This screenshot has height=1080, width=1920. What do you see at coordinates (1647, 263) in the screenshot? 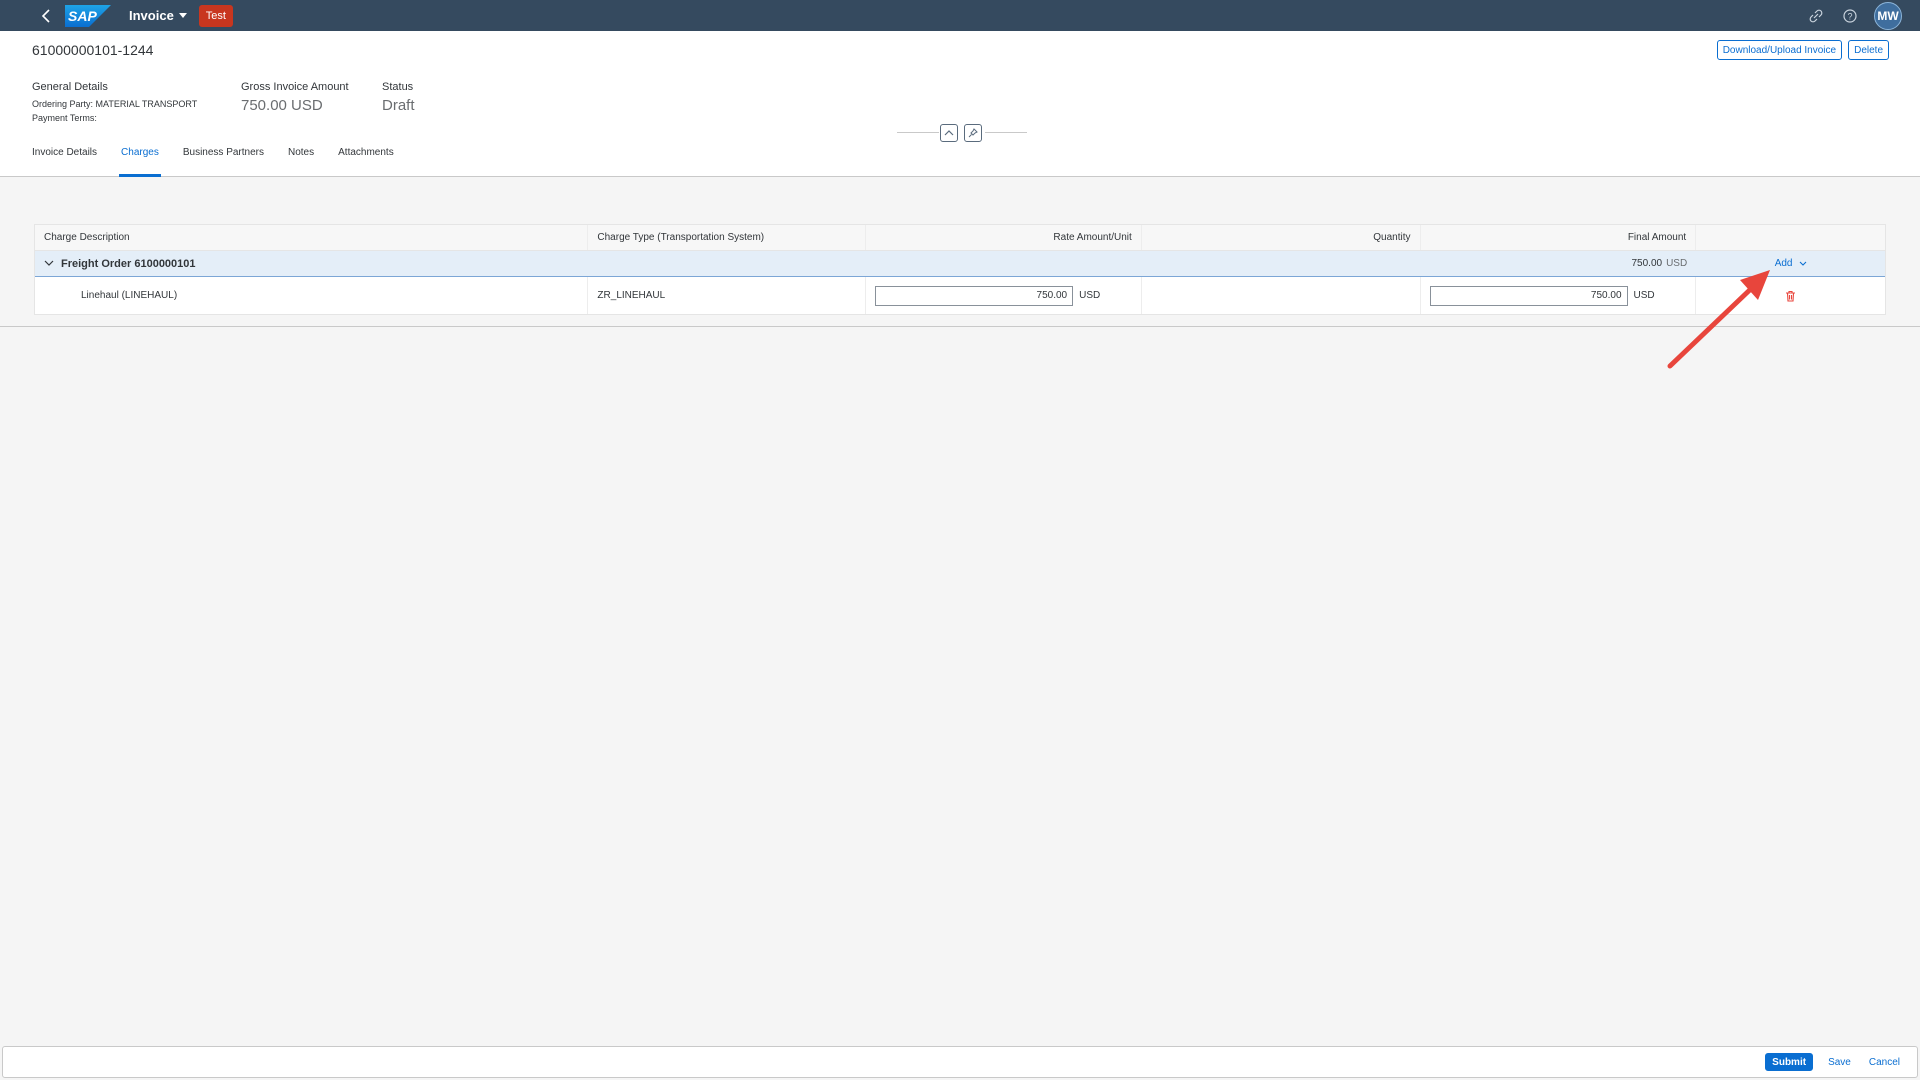
I see `group-final-amount: 750.00` at bounding box center [1647, 263].